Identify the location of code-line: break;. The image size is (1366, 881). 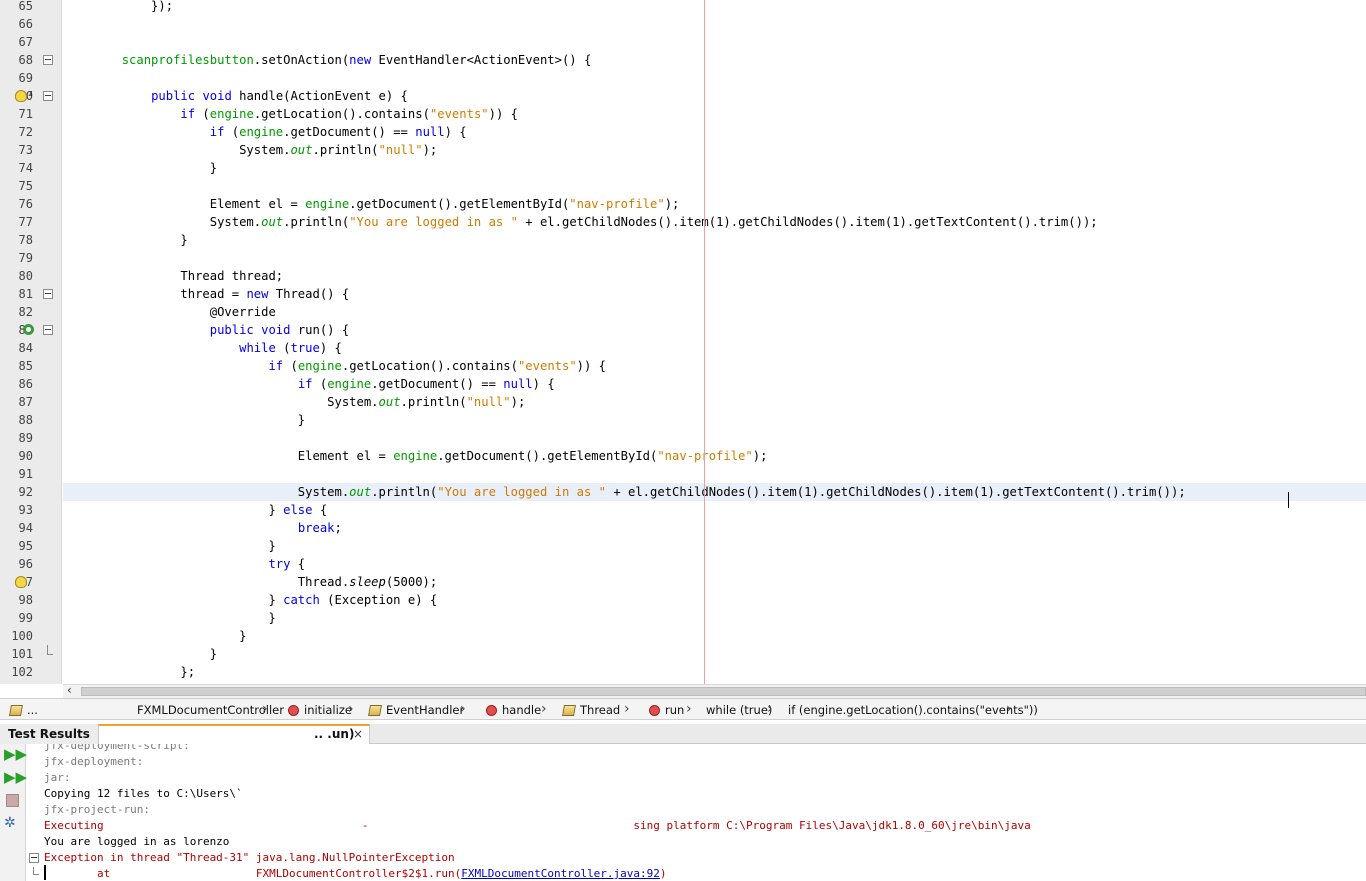
(714, 528).